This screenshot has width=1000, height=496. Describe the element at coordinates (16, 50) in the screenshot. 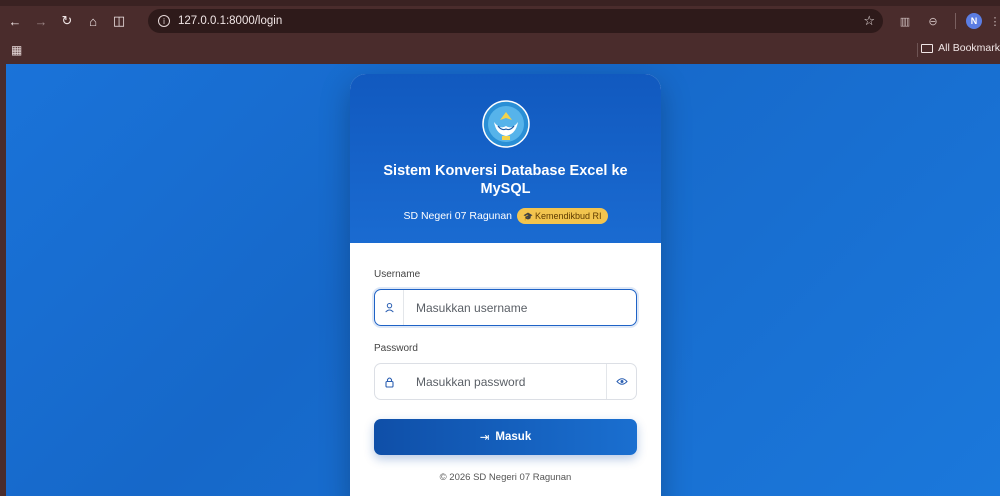

I see `apps-grid-icon: ▦` at that location.